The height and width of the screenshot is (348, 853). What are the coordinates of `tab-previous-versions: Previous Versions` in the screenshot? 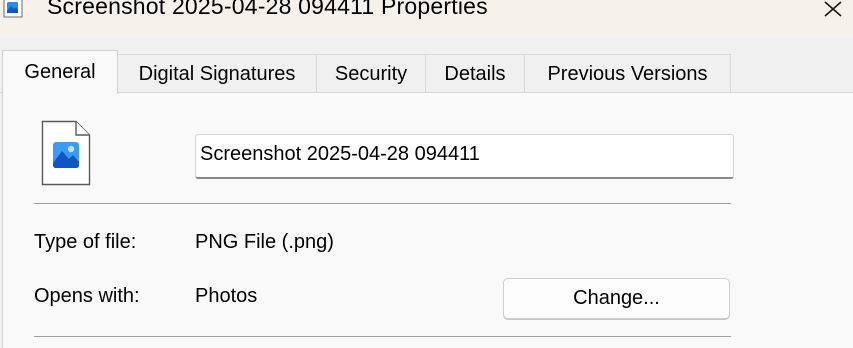 It's located at (627, 73).